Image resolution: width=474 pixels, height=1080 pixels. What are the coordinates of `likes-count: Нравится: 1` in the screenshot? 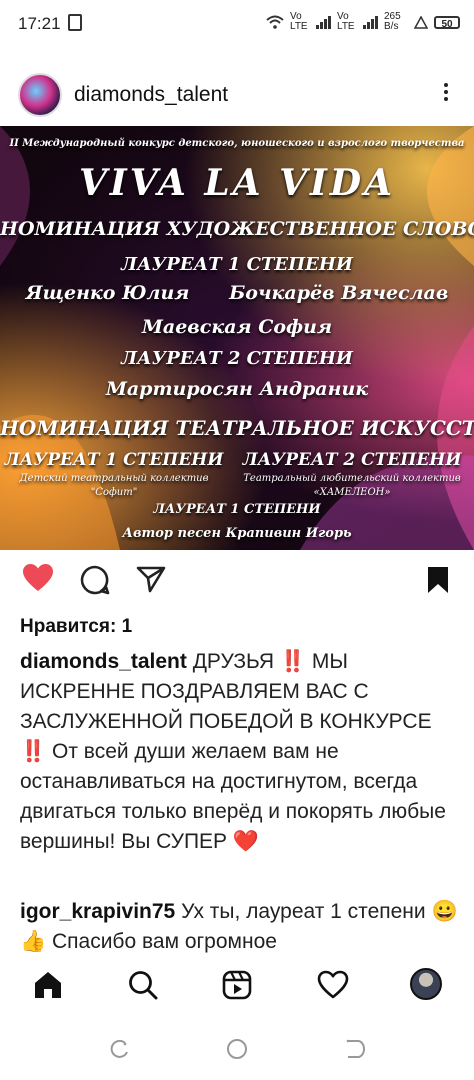 It's located at (76, 627).